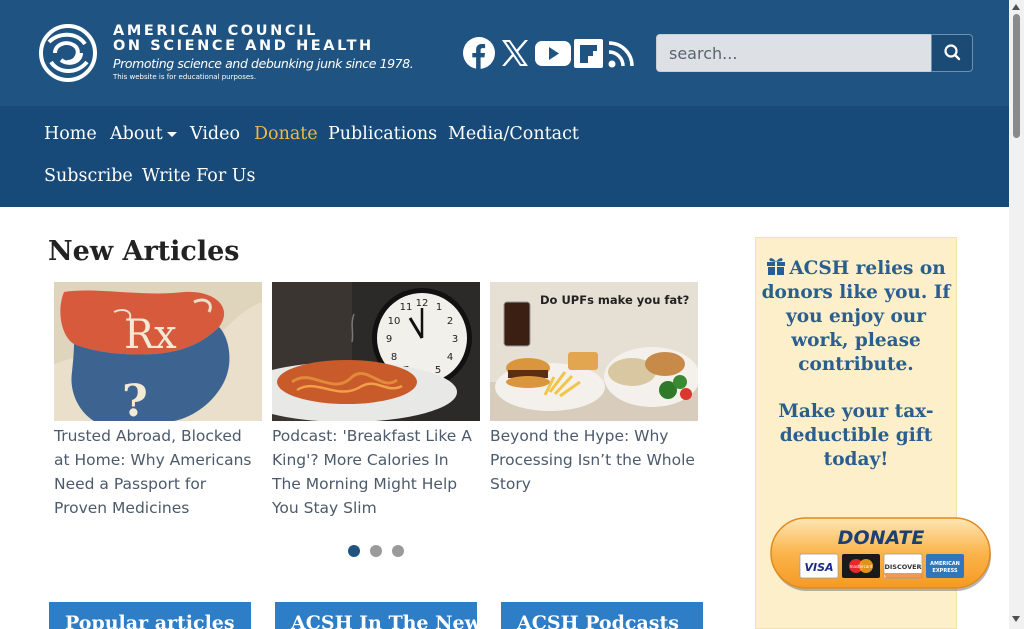  What do you see at coordinates (144, 251) in the screenshot?
I see `section-title: New Articles` at bounding box center [144, 251].